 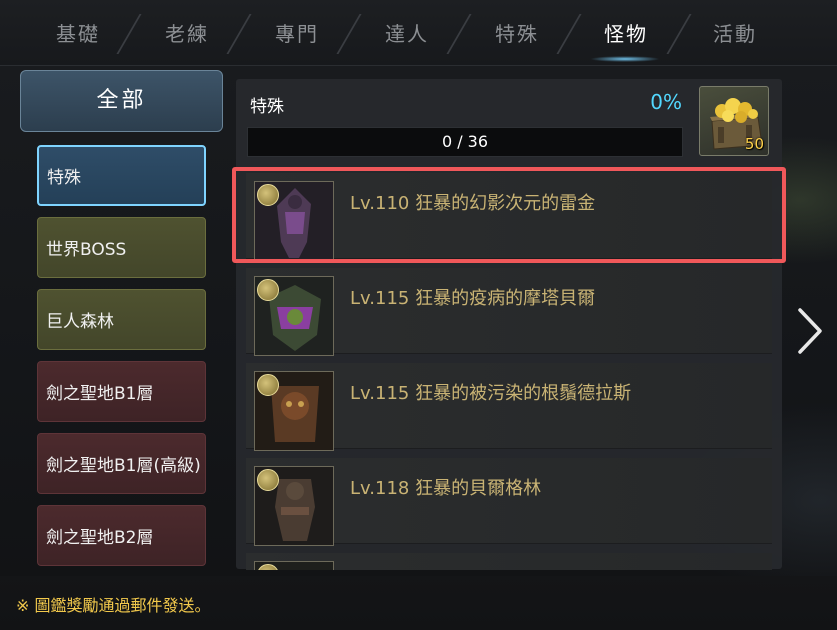 I want to click on sidebar-item-label: 世界BOSS, so click(x=86, y=250).